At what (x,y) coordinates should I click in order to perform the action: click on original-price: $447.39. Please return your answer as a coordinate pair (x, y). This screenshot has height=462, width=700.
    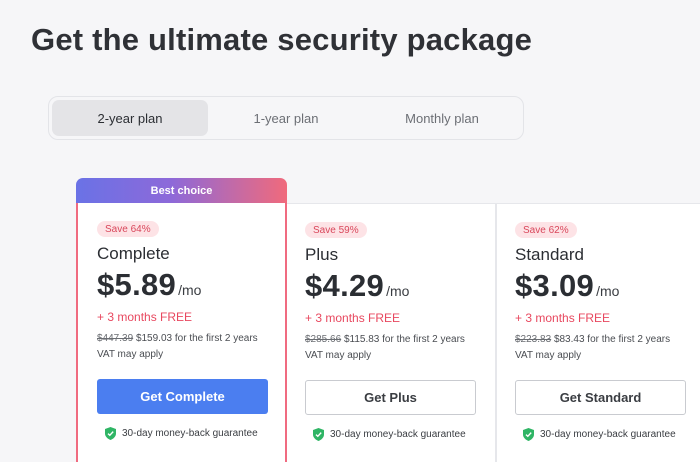
    Looking at the image, I should click on (115, 338).